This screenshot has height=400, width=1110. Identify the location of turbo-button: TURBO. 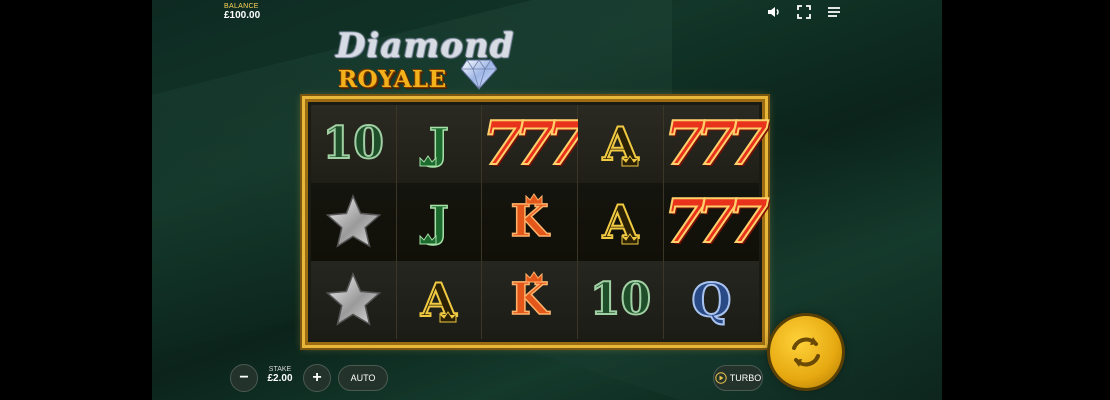
(738, 378).